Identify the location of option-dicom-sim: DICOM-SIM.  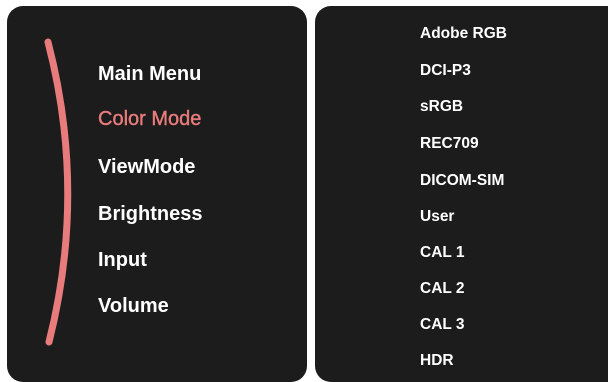
(462, 181).